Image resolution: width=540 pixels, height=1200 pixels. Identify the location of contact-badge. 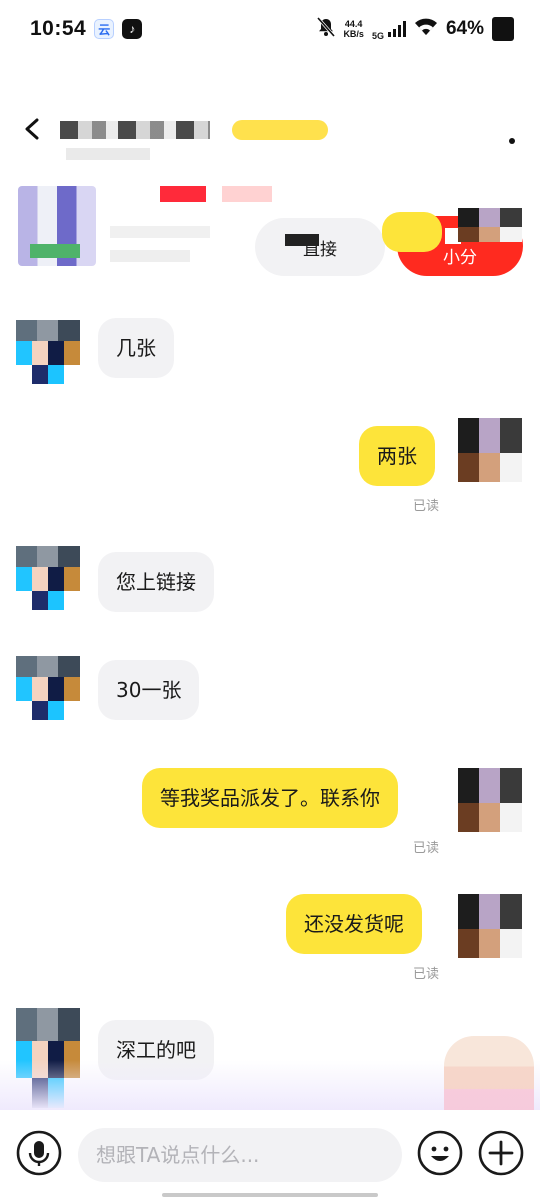
(280, 130).